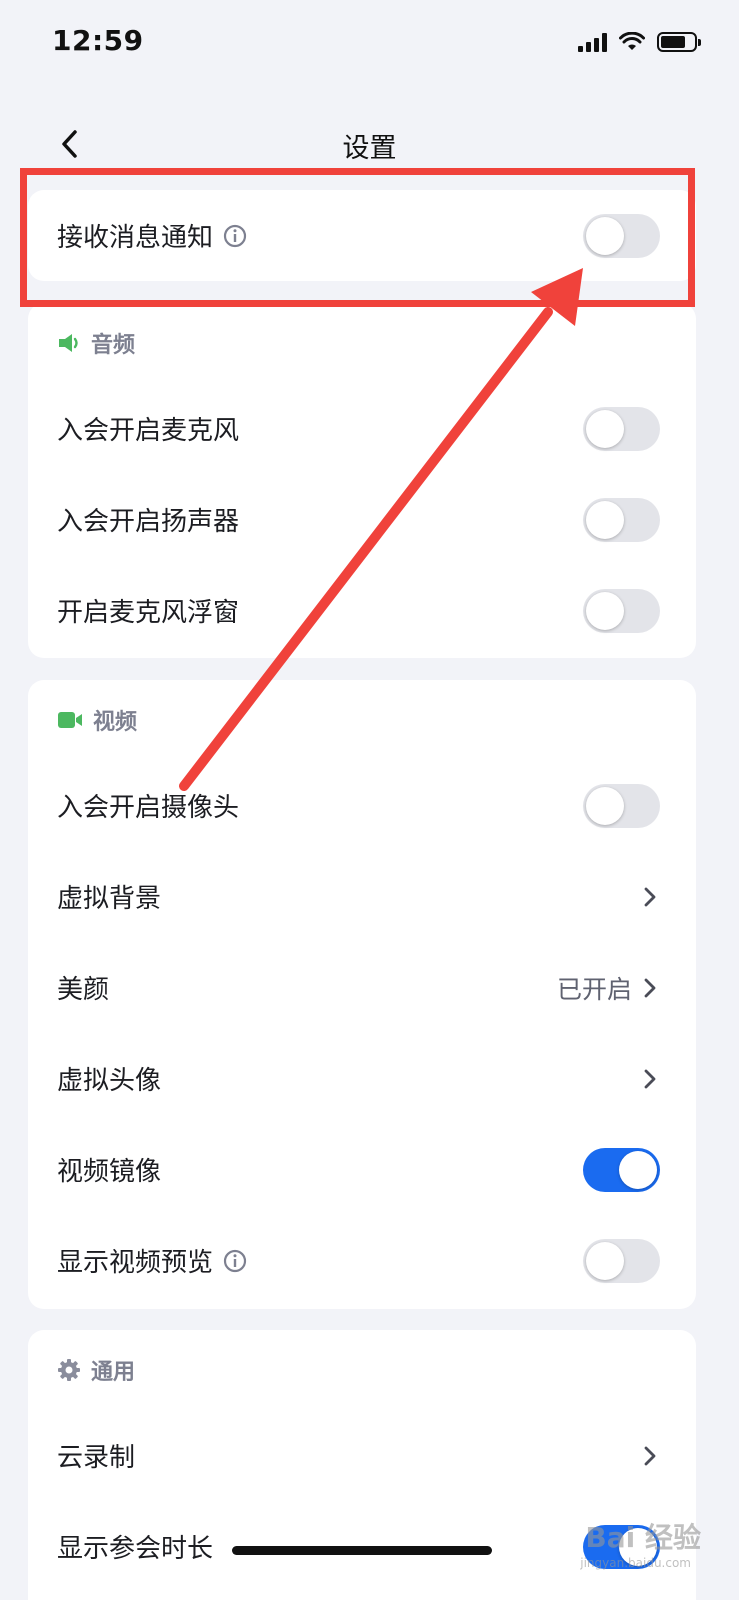 The image size is (739, 1600). I want to click on mic-float-toggle, so click(621, 610).